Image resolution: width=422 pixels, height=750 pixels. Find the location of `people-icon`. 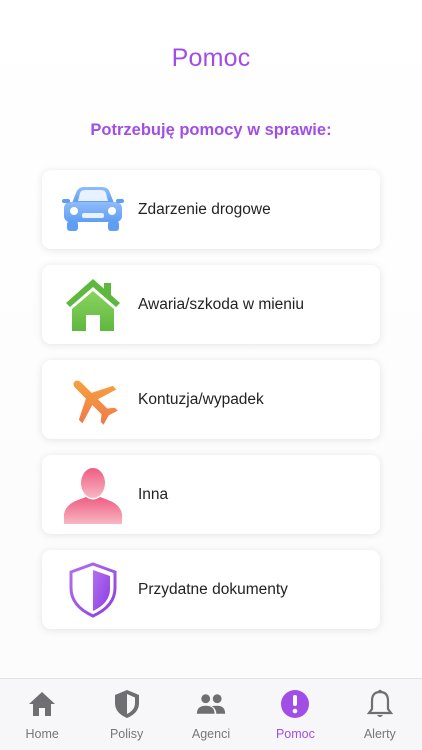

people-icon is located at coordinates (211, 704).